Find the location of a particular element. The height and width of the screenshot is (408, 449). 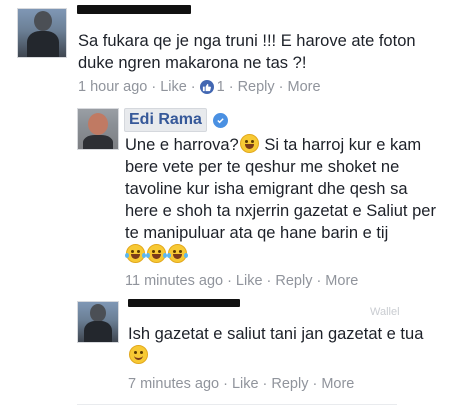

grinning-sweat-emoji-icon is located at coordinates (249, 143).